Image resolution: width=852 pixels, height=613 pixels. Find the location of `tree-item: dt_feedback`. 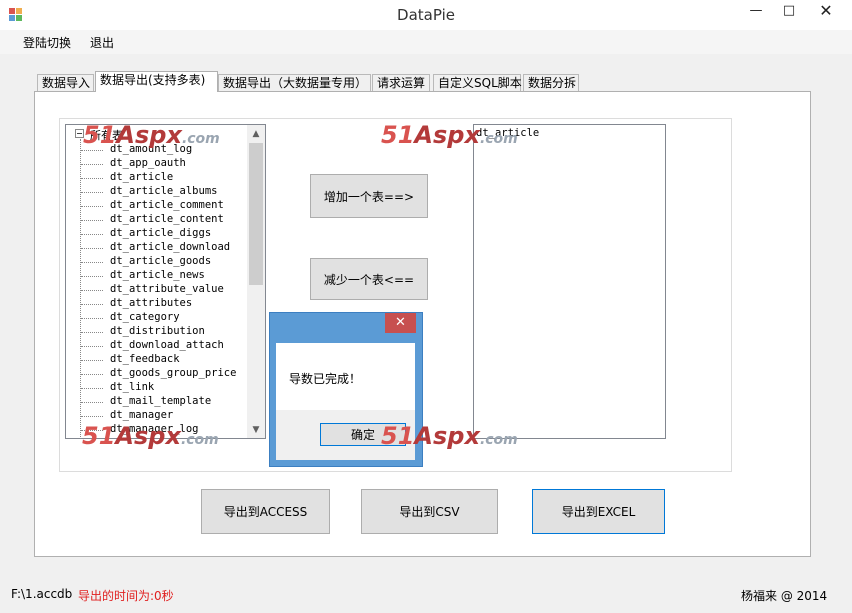

tree-item: dt_feedback is located at coordinates (145, 359).